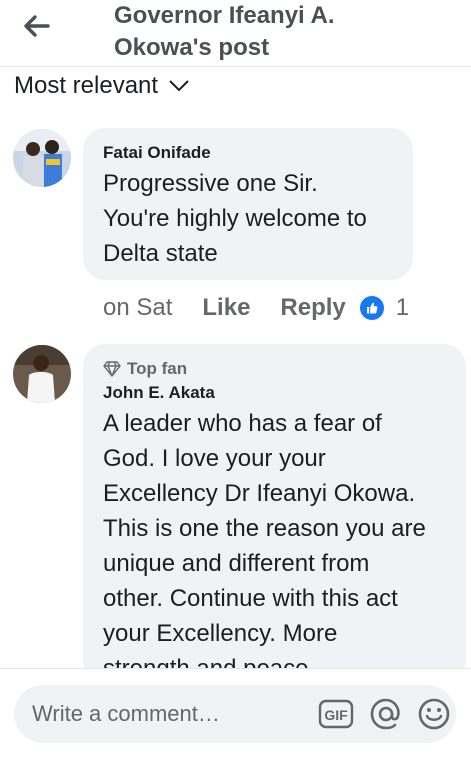 Image resolution: width=471 pixels, height=757 pixels. Describe the element at coordinates (210, 183) in the screenshot. I see `comment-line: Progressive one Sir.` at that location.